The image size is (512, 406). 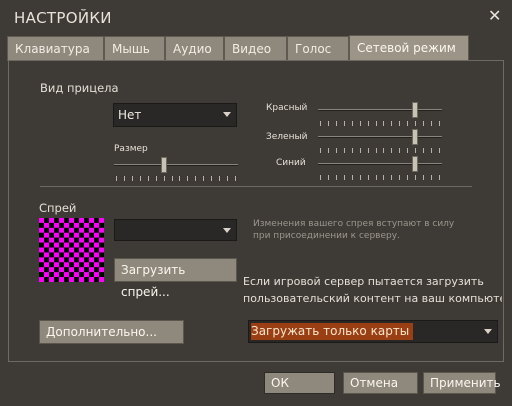 What do you see at coordinates (299, 383) in the screenshot?
I see `ok-button: ОК` at bounding box center [299, 383].